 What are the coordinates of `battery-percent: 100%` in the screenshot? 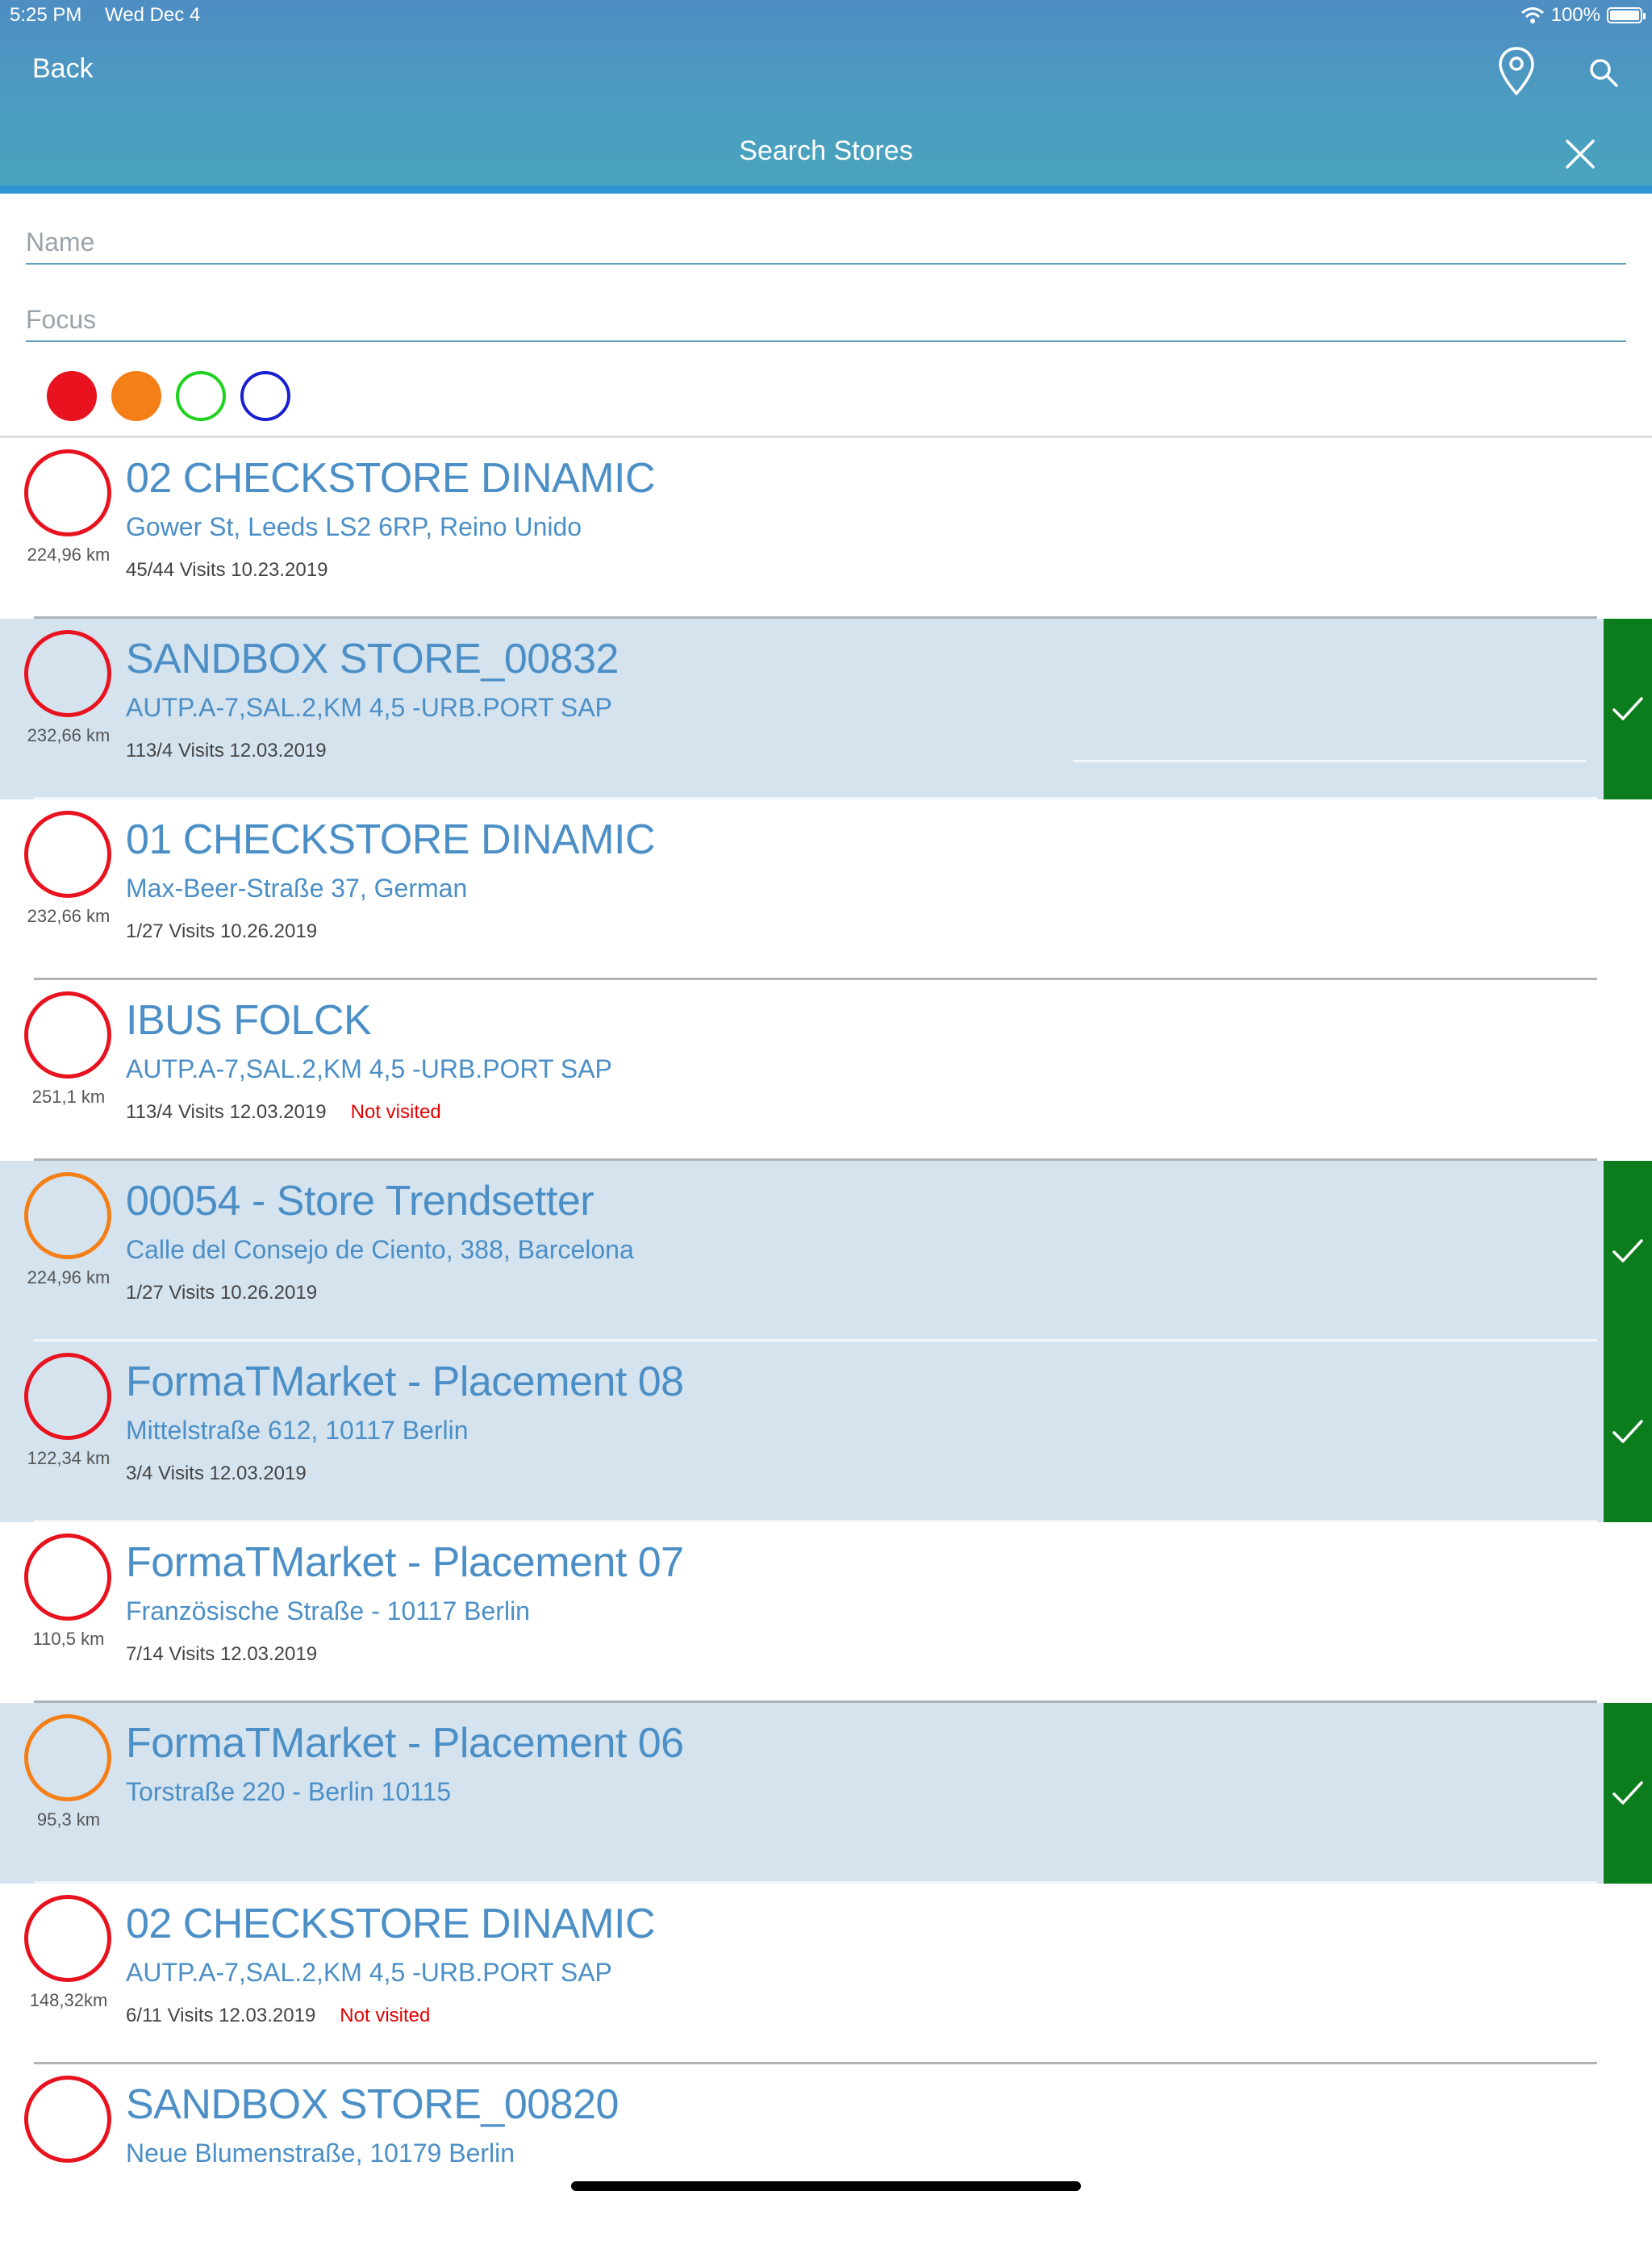 It's located at (1575, 15).